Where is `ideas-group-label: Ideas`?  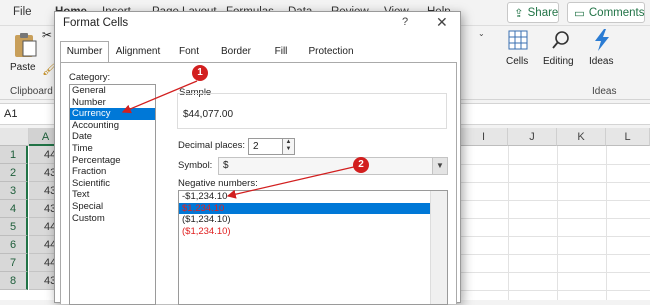
ideas-group-label: Ideas is located at coordinates (604, 91).